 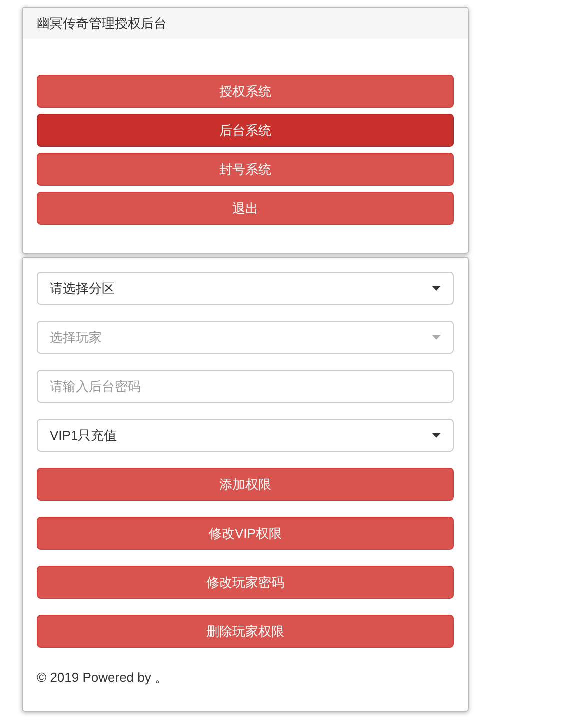 I want to click on nav-button: 封号系统, so click(x=245, y=169).